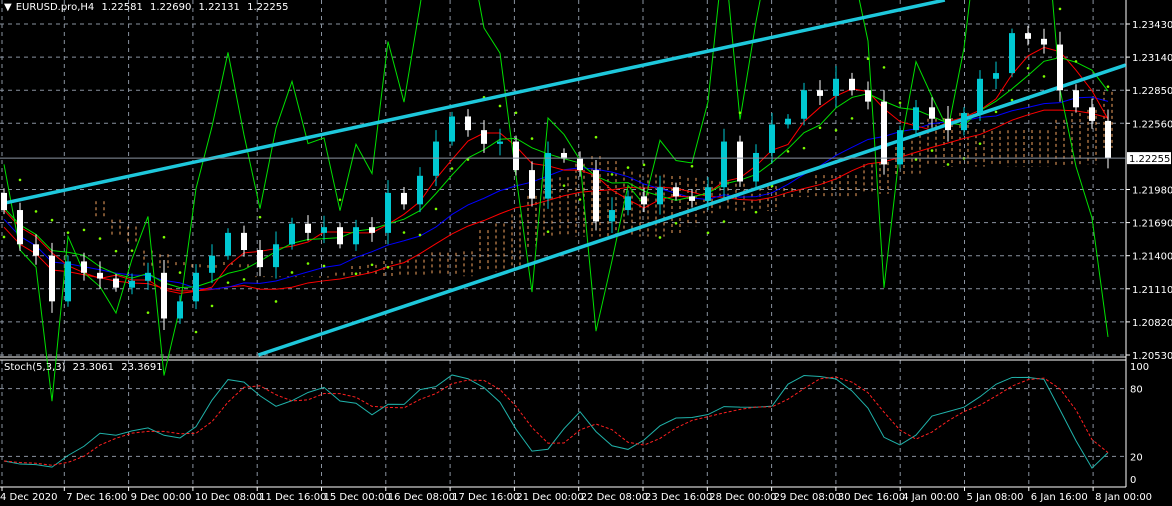  What do you see at coordinates (1152, 323) in the screenshot?
I see `price-tick-label: 1.20820` at bounding box center [1152, 323].